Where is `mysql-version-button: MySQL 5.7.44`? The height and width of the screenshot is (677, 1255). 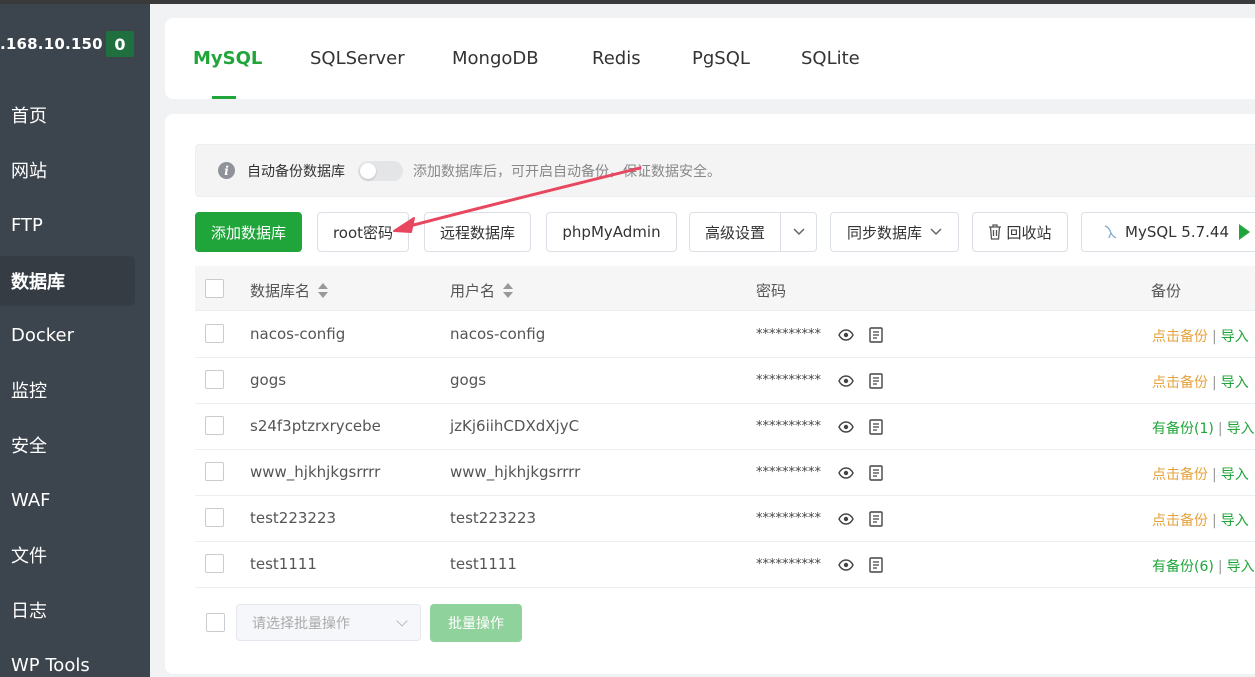 mysql-version-button: MySQL 5.7.44 is located at coordinates (1168, 232).